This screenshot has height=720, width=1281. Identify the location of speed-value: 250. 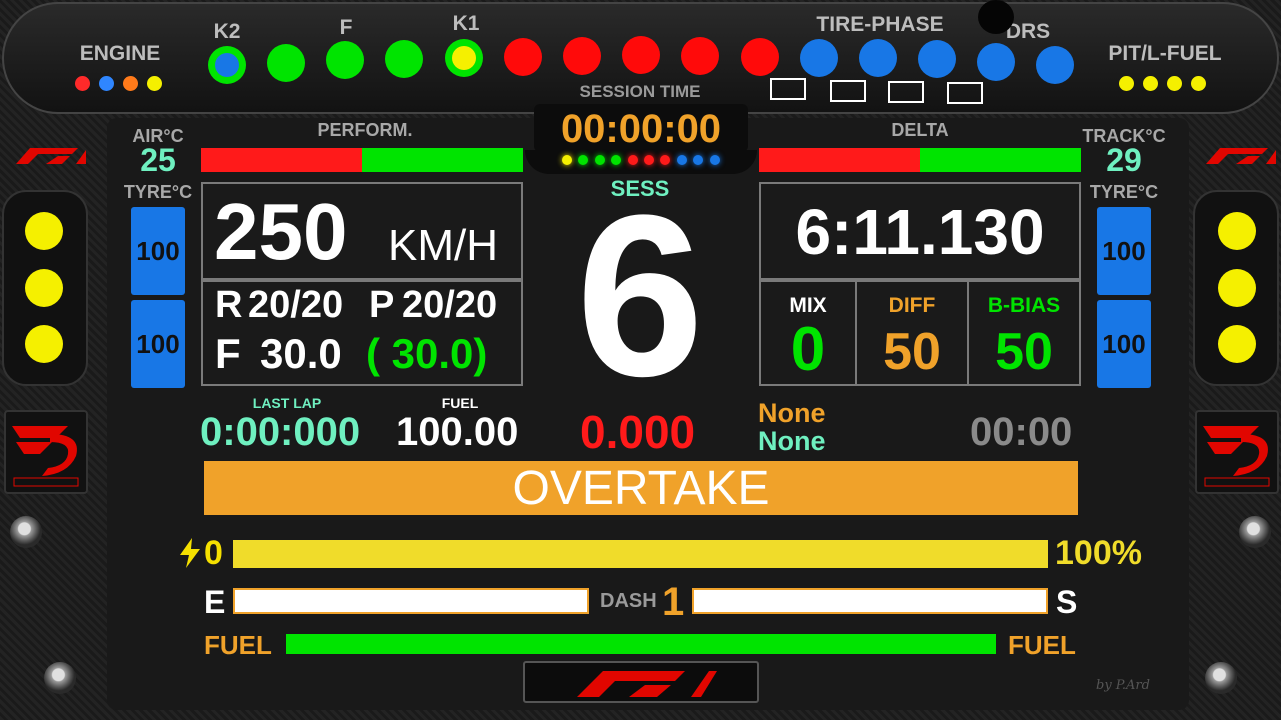
(281, 231).